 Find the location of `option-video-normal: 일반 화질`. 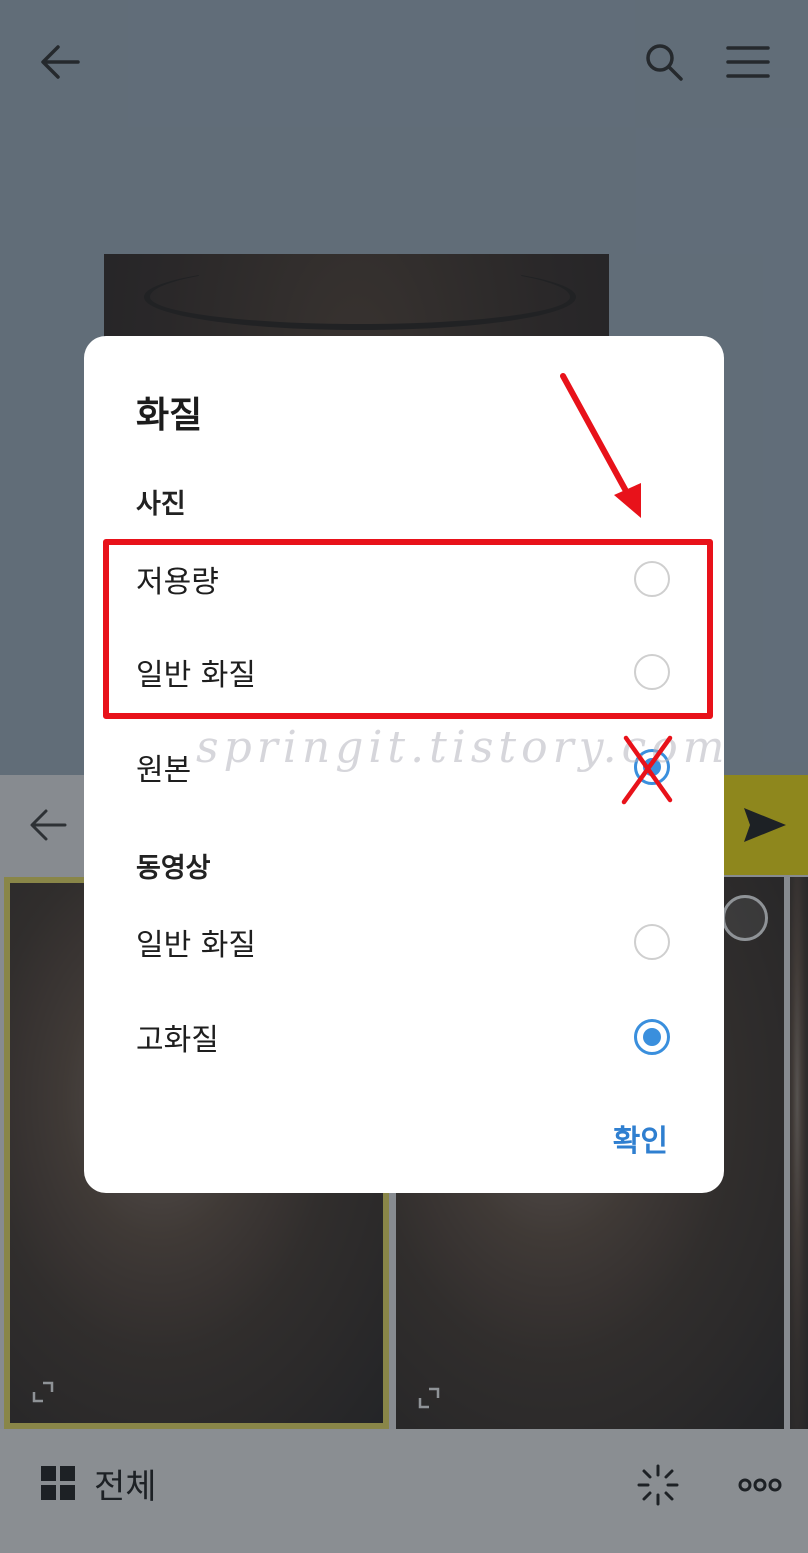

option-video-normal: 일반 화질 is located at coordinates (404, 942).